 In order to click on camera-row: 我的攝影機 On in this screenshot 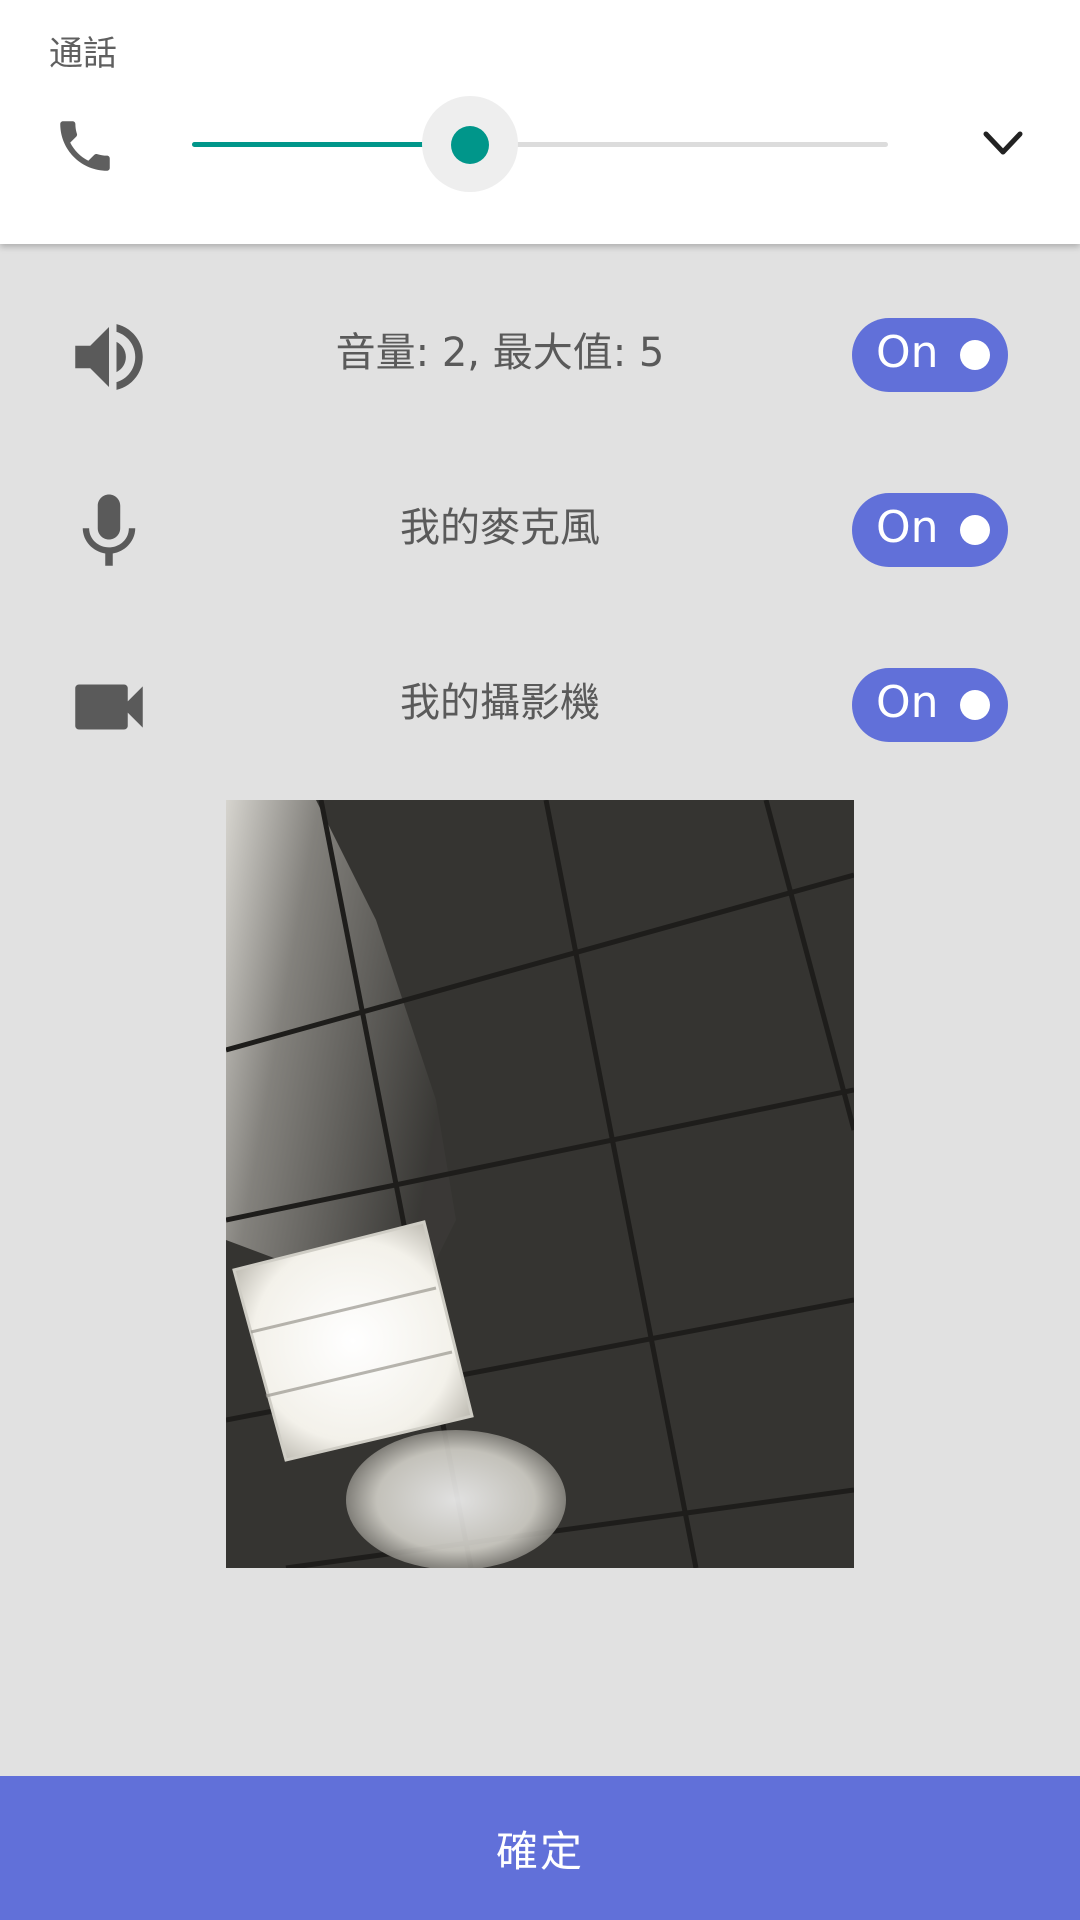, I will do `click(540, 700)`.